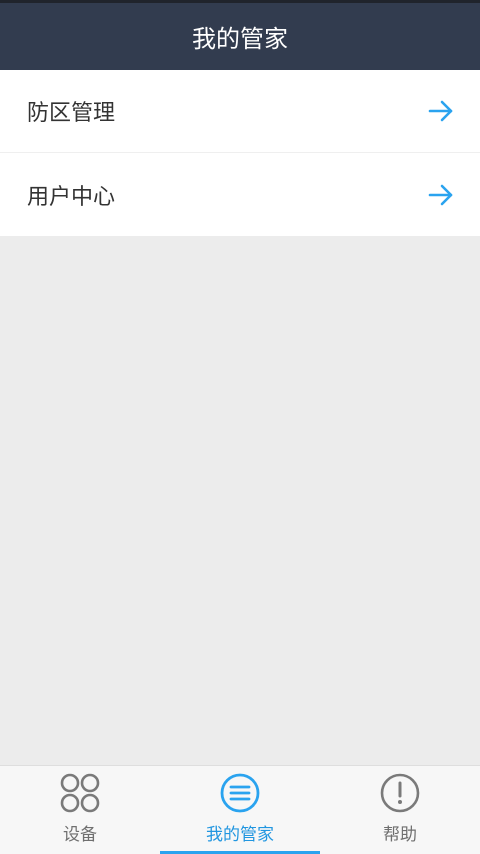 This screenshot has height=854, width=480. I want to click on tab-devices: 设备, so click(80, 810).